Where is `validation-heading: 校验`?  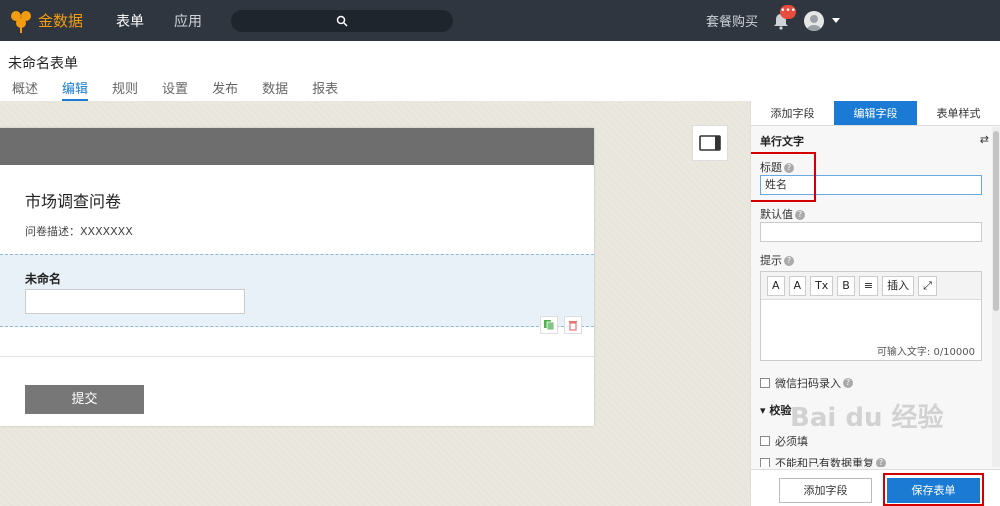 validation-heading: 校验 is located at coordinates (780, 410).